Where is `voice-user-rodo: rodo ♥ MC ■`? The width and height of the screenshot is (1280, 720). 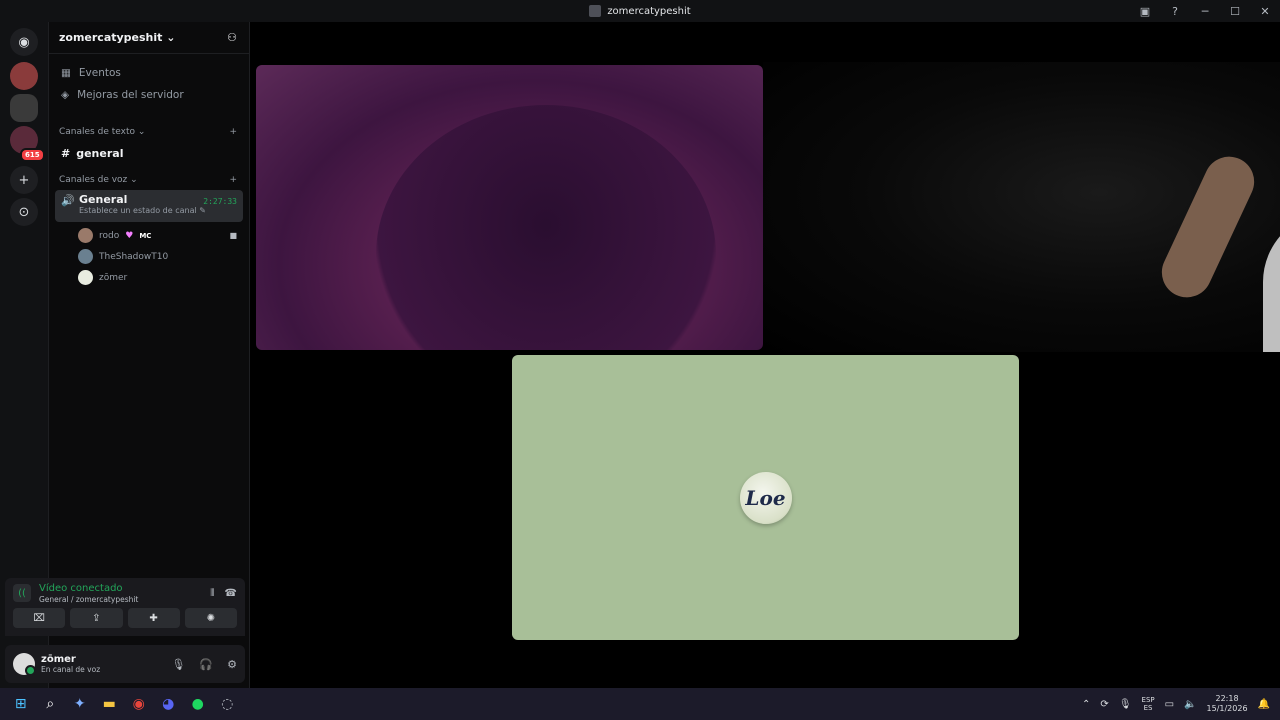 voice-user-rodo: rodo ♥ MC ■ is located at coordinates (149, 235).